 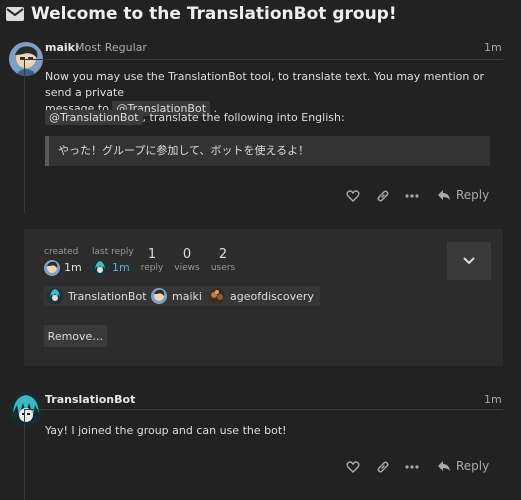 What do you see at coordinates (73, 267) in the screenshot?
I see `created-time: 1m` at bounding box center [73, 267].